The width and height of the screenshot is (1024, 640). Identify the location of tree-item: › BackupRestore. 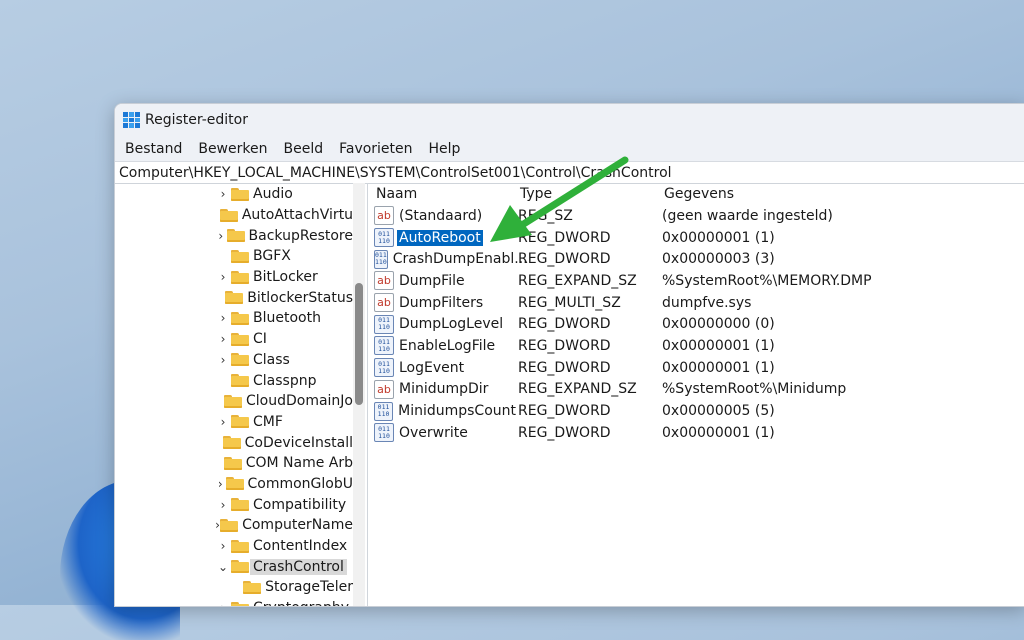
(234, 235).